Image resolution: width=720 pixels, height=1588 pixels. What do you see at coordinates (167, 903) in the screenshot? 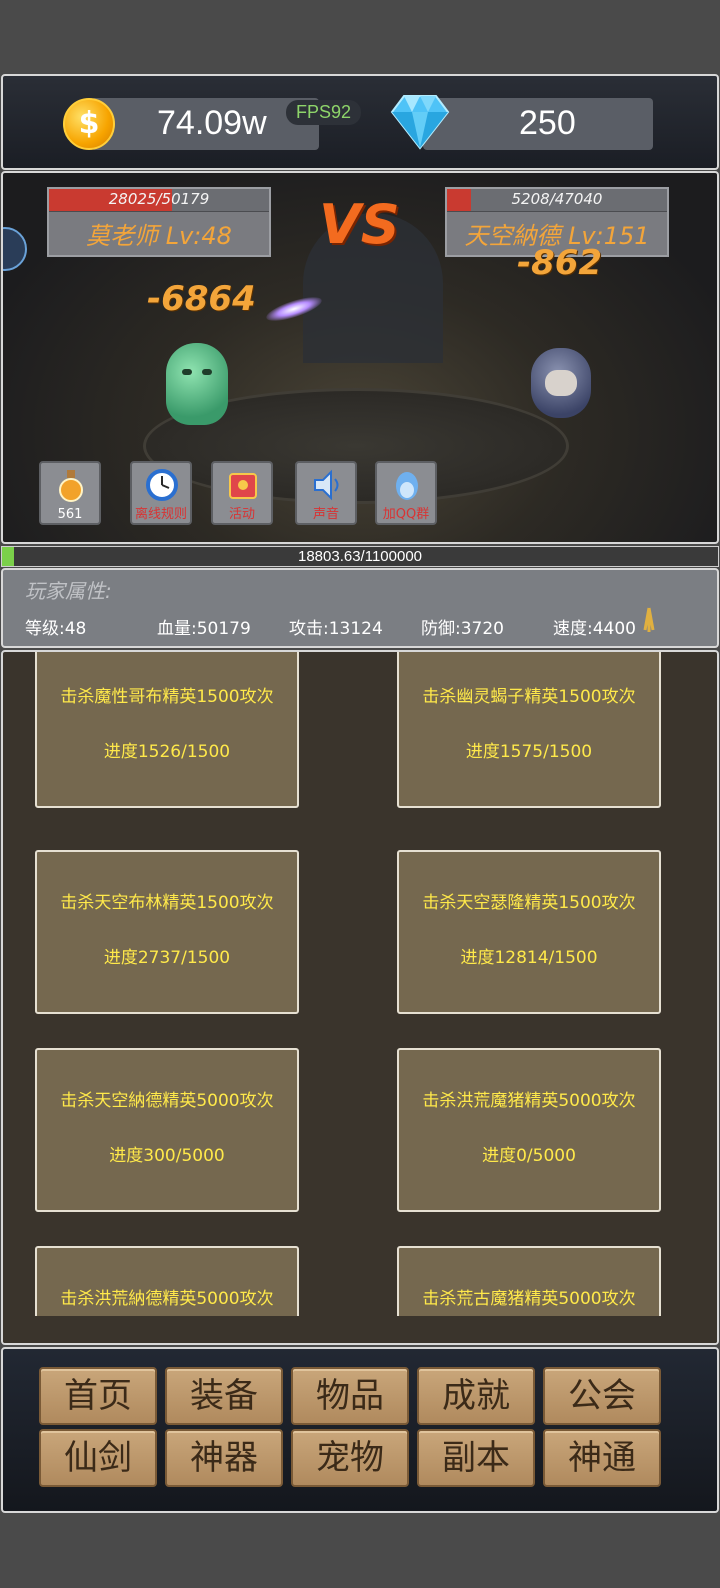
I see `quest-title: 击杀天空布林精英1500攻次` at bounding box center [167, 903].